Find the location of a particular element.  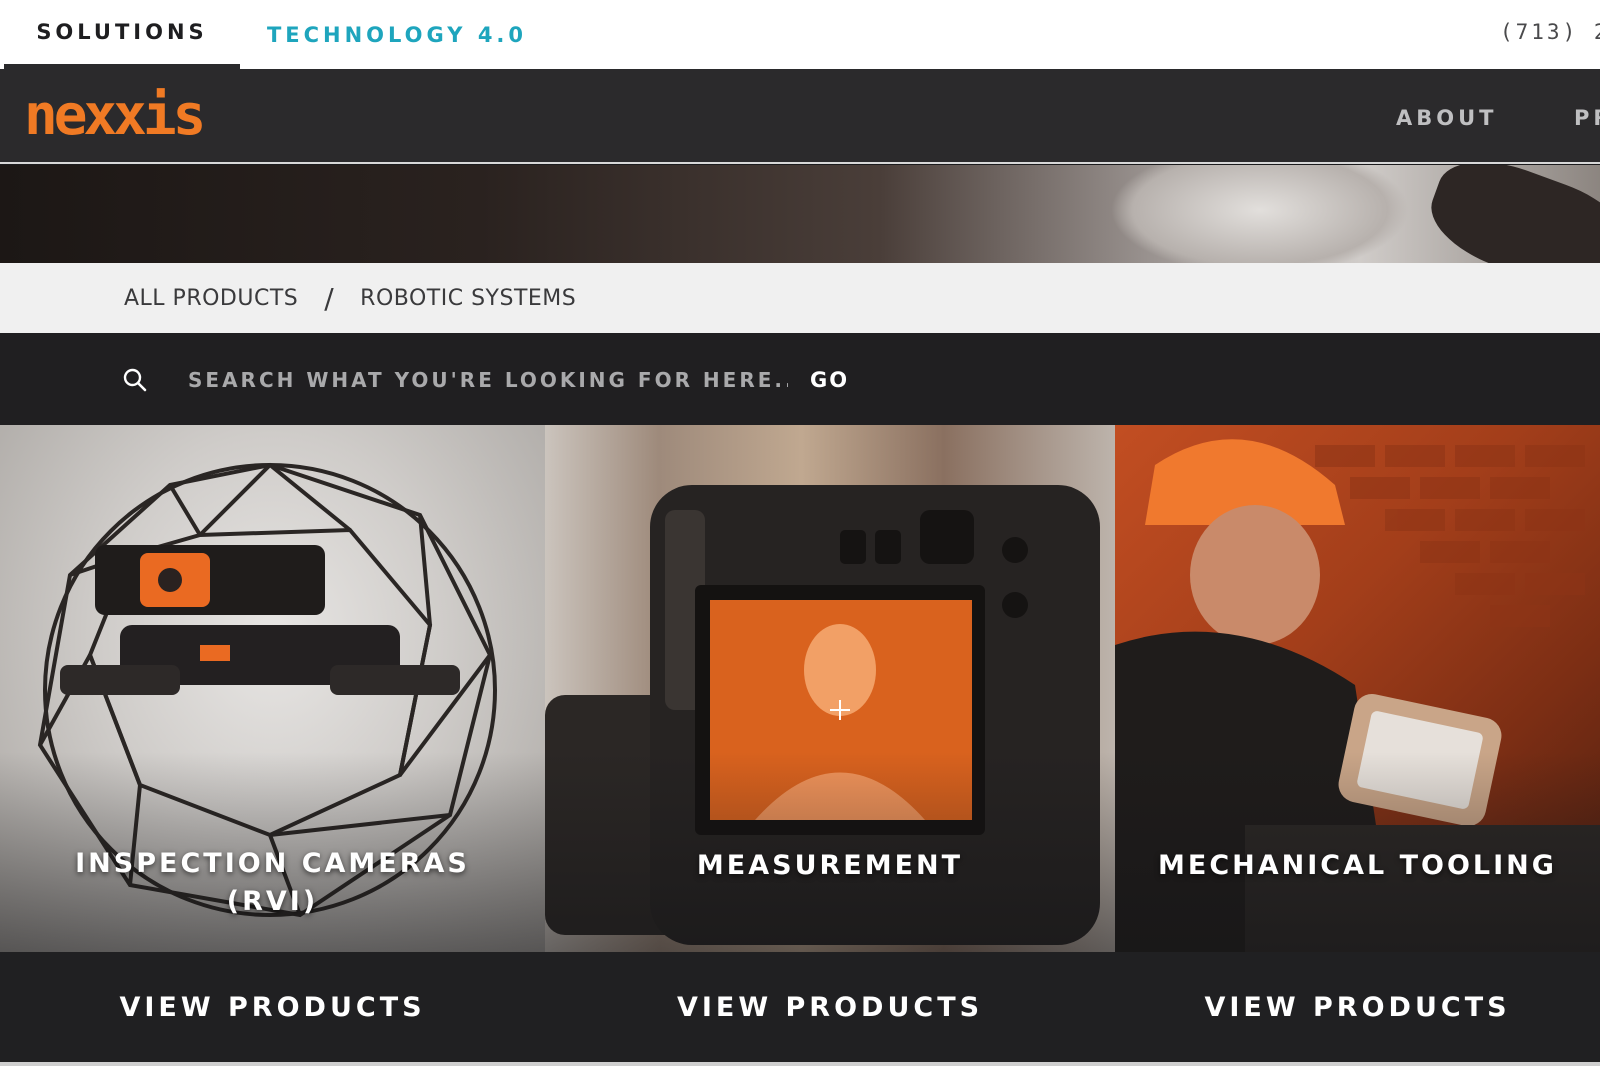

page-divider is located at coordinates (800, 1064).